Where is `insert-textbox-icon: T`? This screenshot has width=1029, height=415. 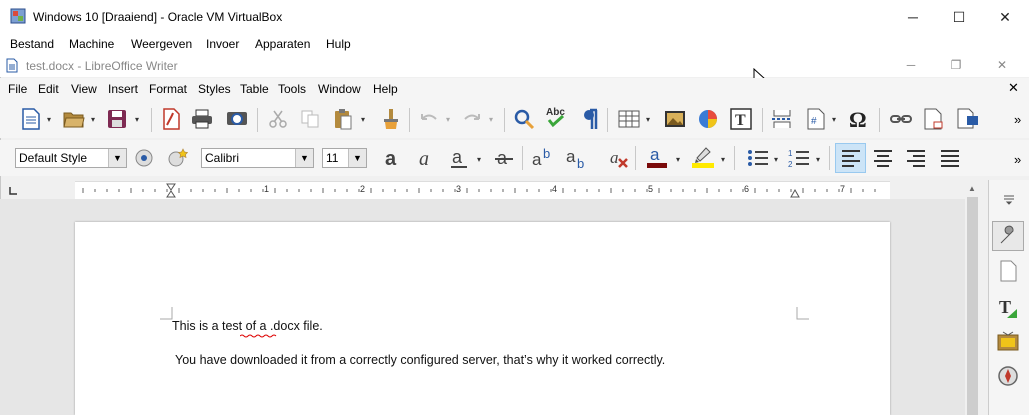
insert-textbox-icon: T is located at coordinates (741, 119).